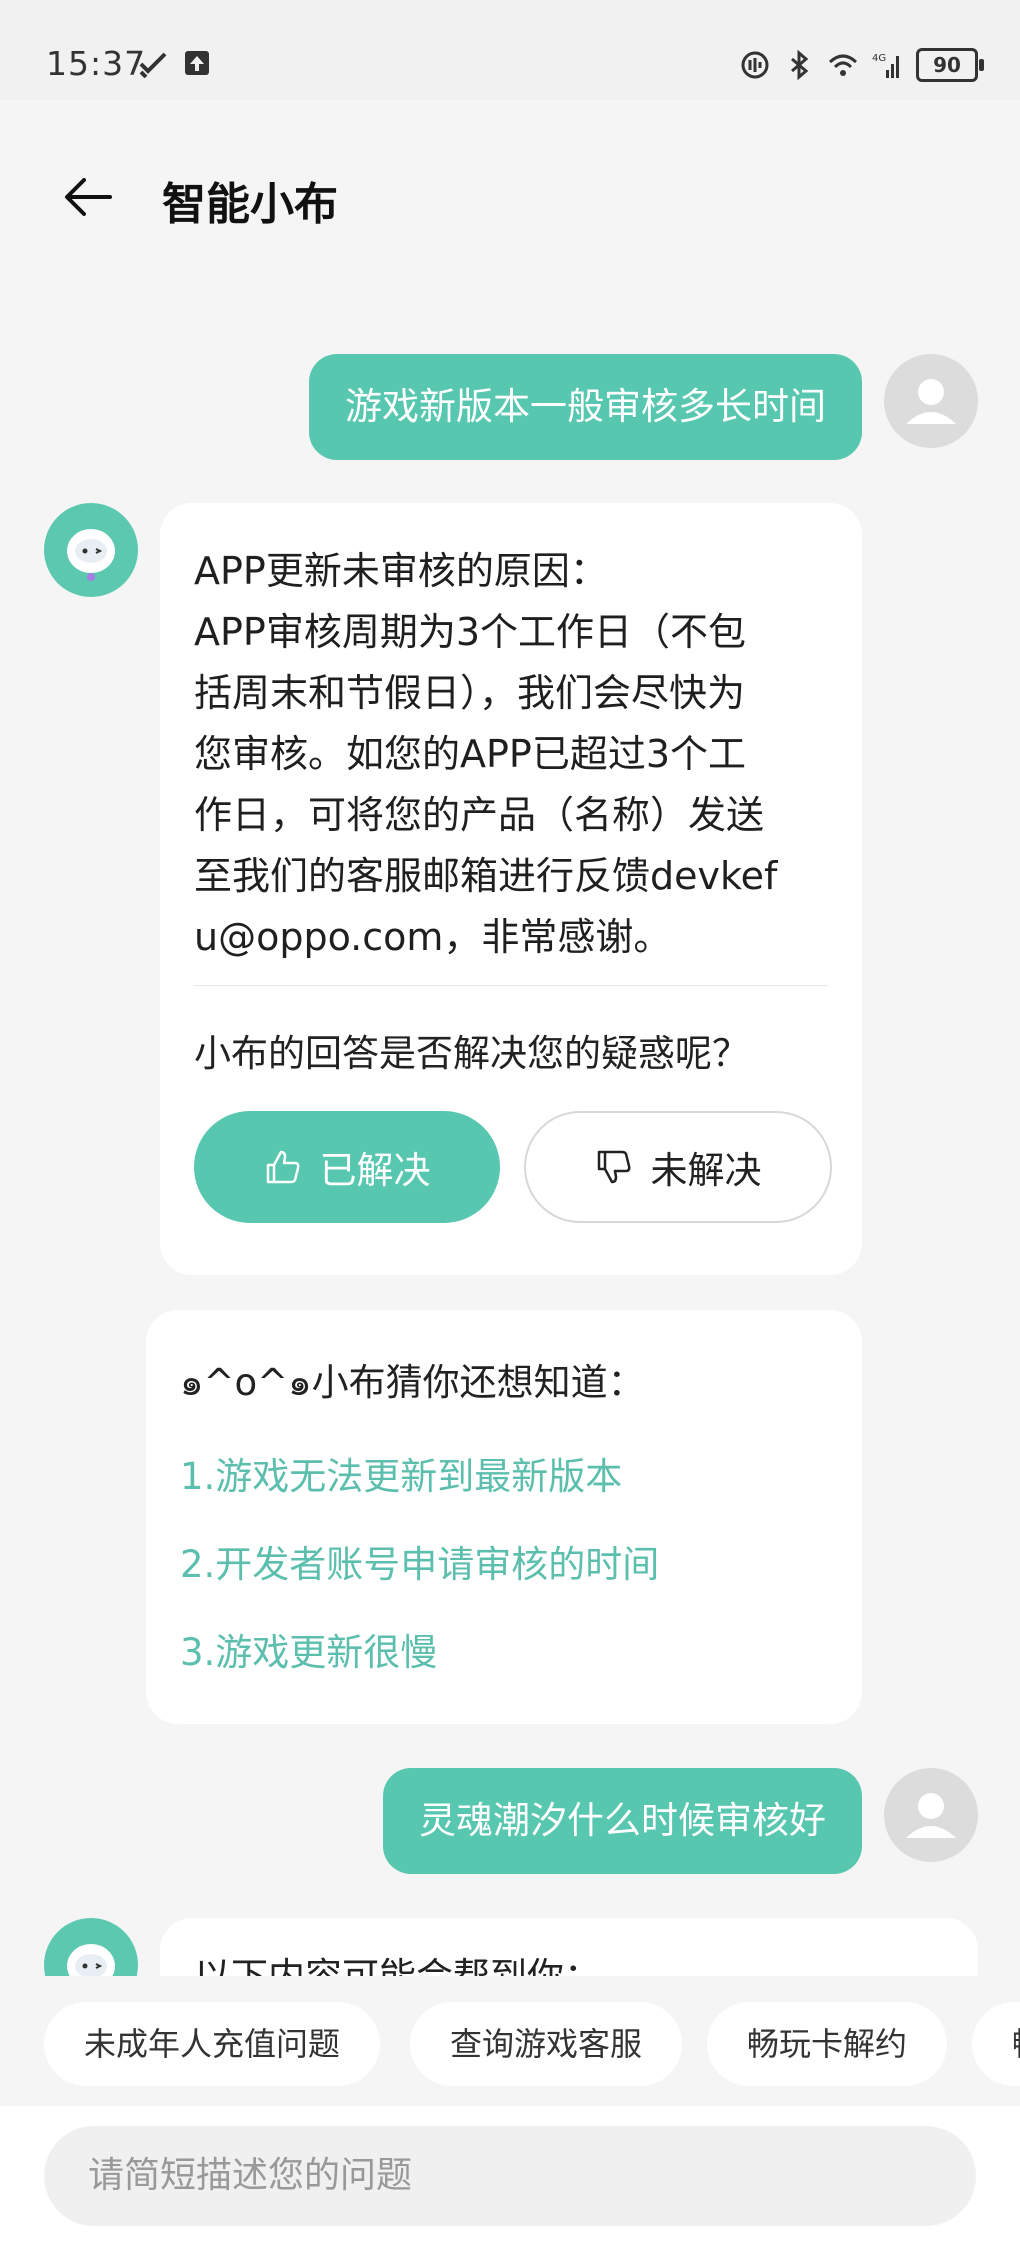 This screenshot has height=2254, width=1020. I want to click on divider, so click(511, 985).